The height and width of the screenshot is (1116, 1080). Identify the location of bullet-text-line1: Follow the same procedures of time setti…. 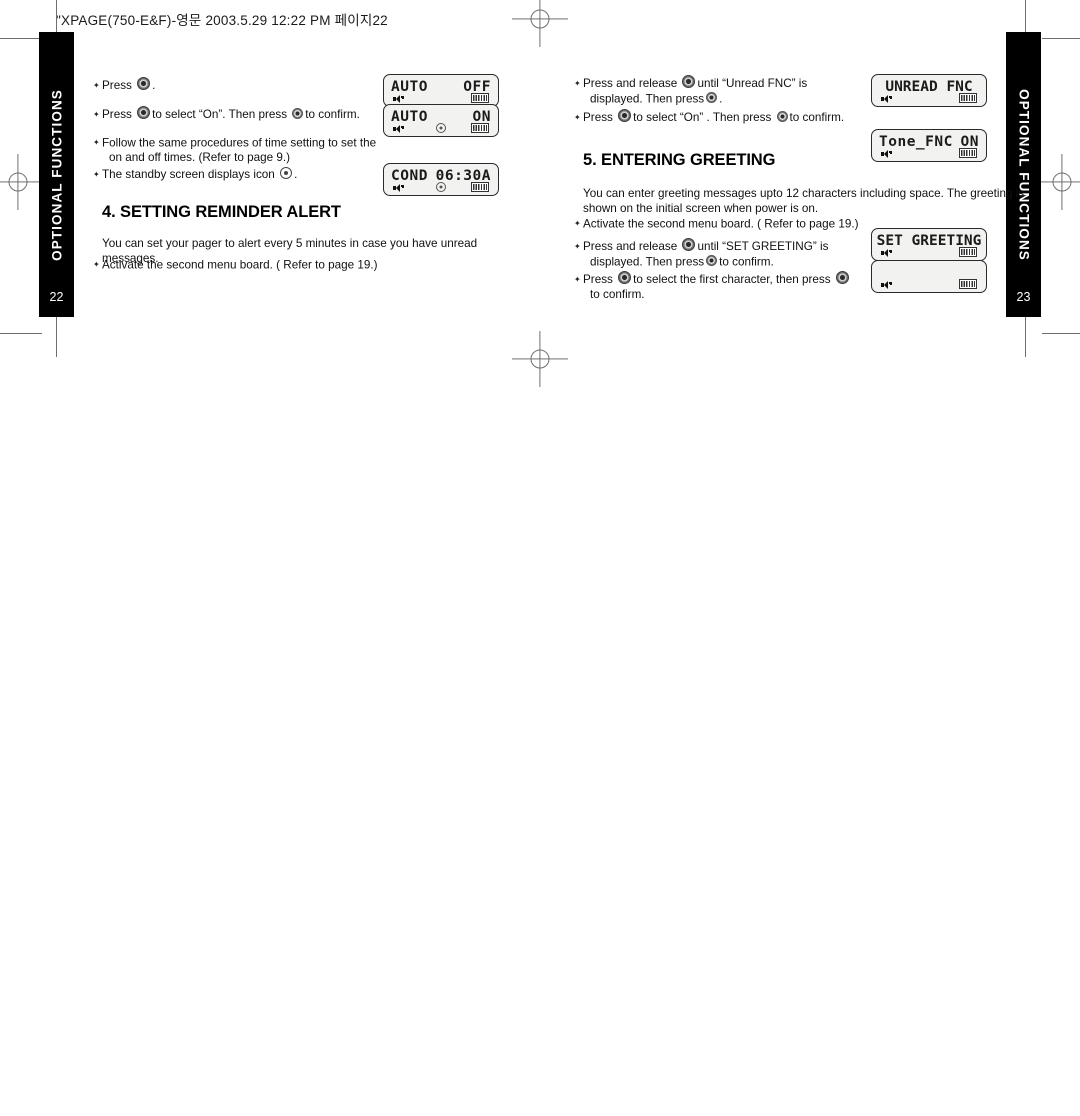
(239, 143).